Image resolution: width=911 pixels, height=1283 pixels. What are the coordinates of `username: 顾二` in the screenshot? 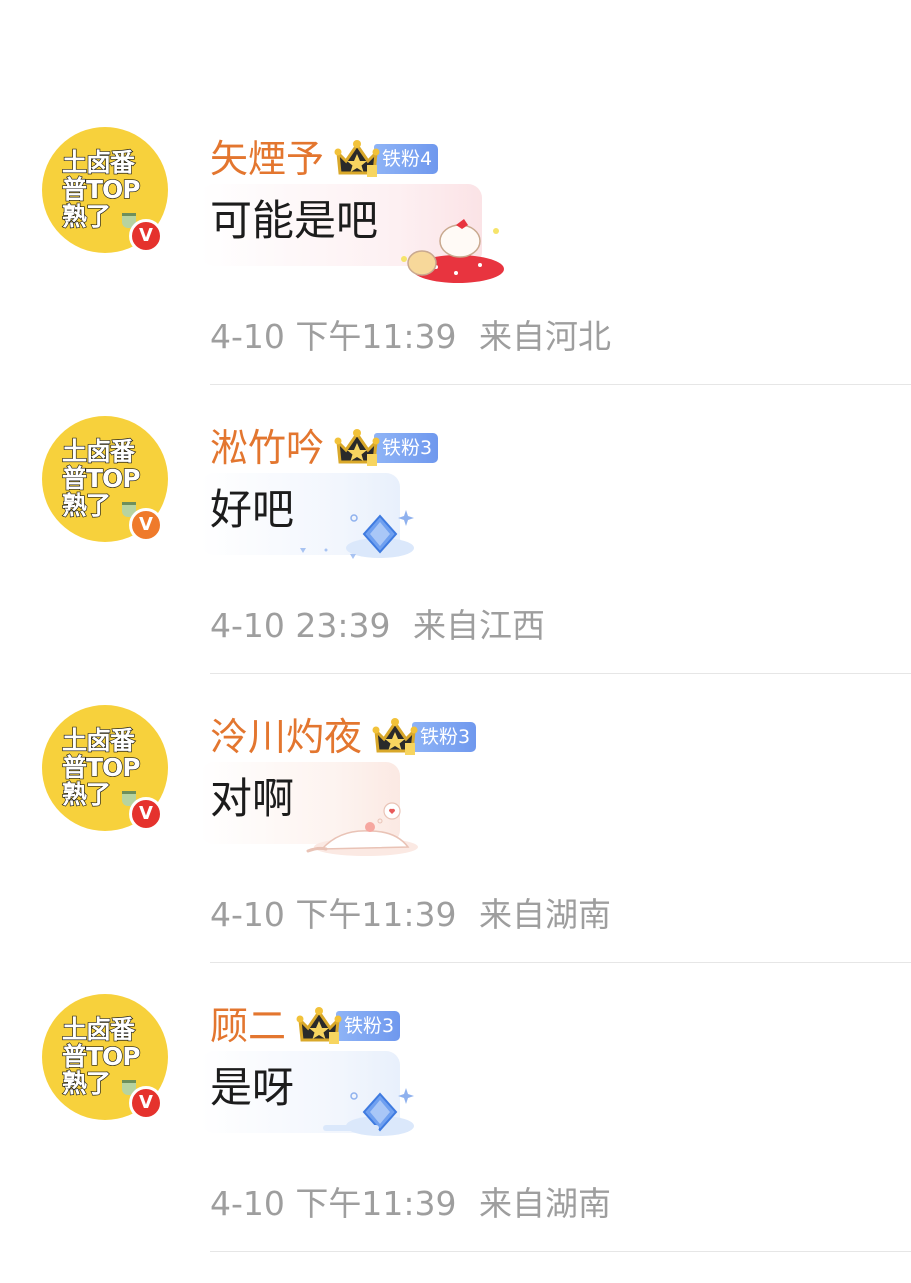 It's located at (248, 1026).